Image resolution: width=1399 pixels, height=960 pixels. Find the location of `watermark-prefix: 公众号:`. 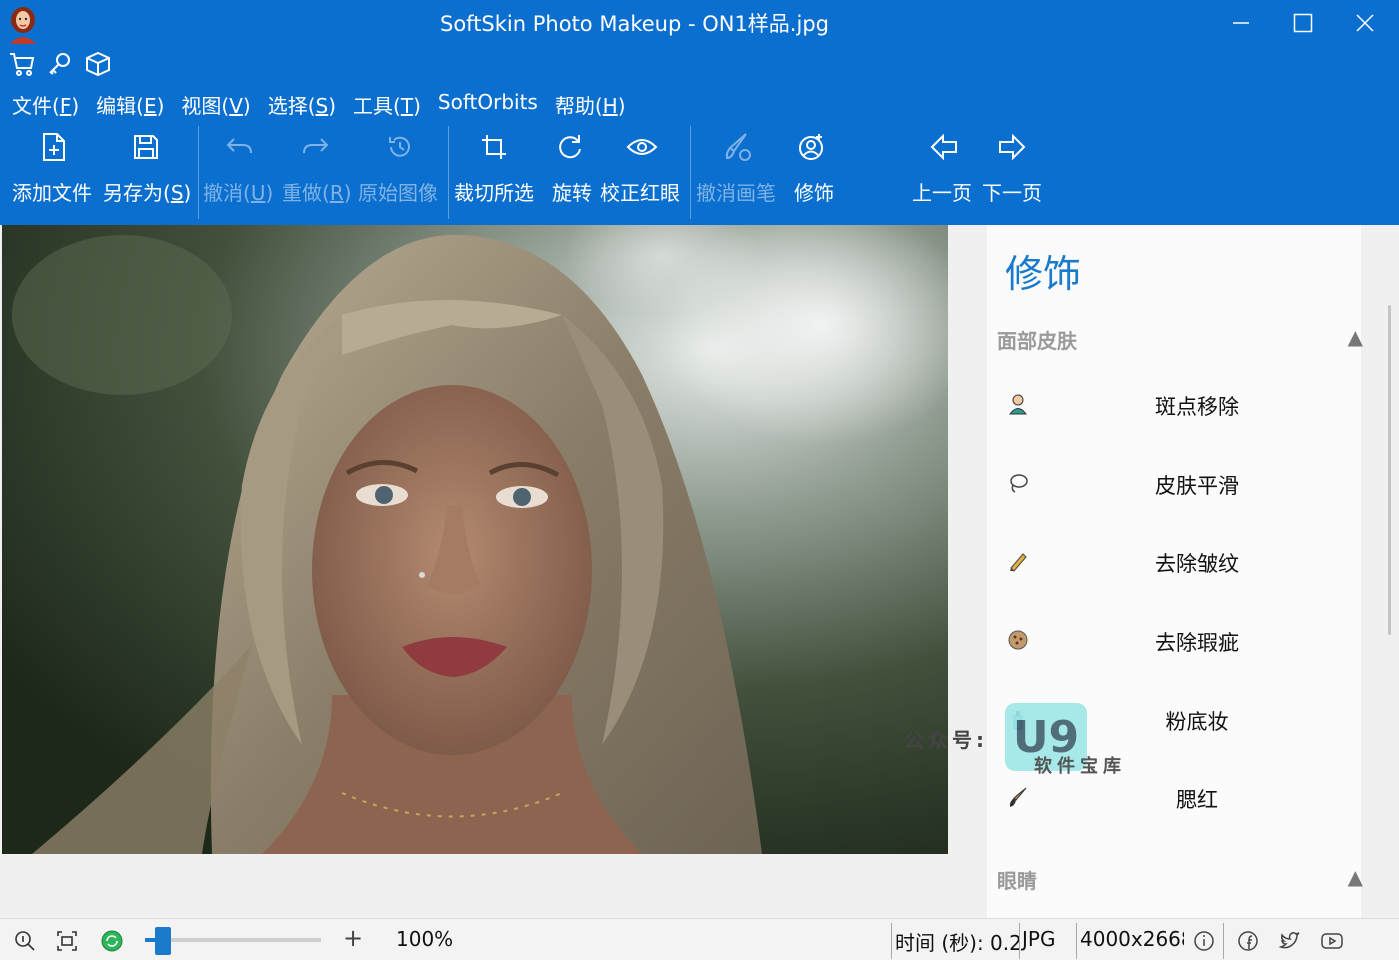

watermark-prefix: 公众号: is located at coordinates (946, 740).